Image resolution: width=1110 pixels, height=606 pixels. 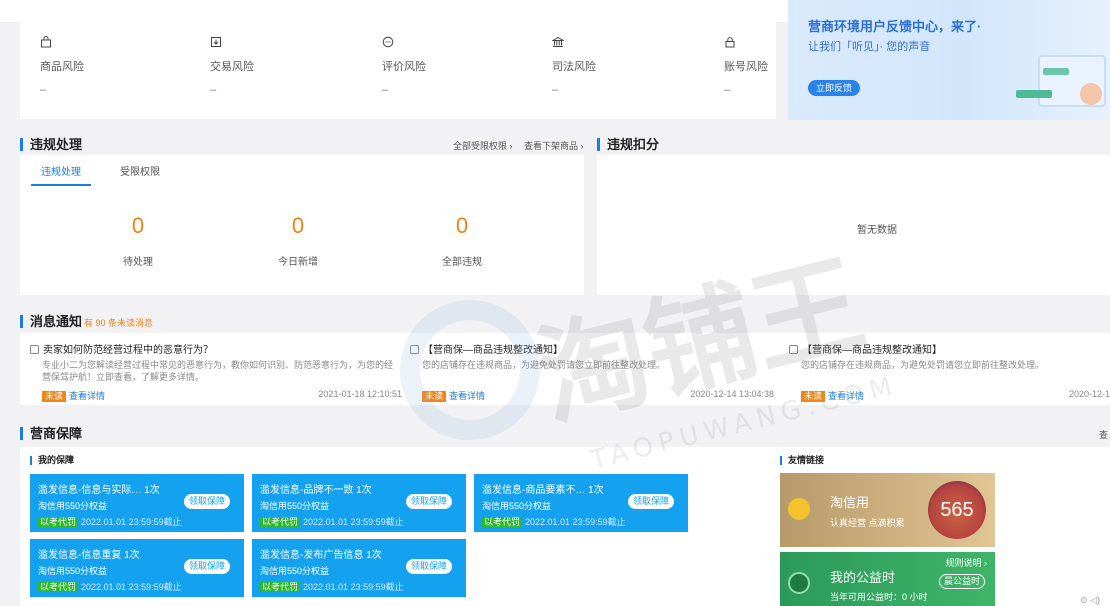 I want to click on risk-item-review: 评价风险 –, so click(x=442, y=66).